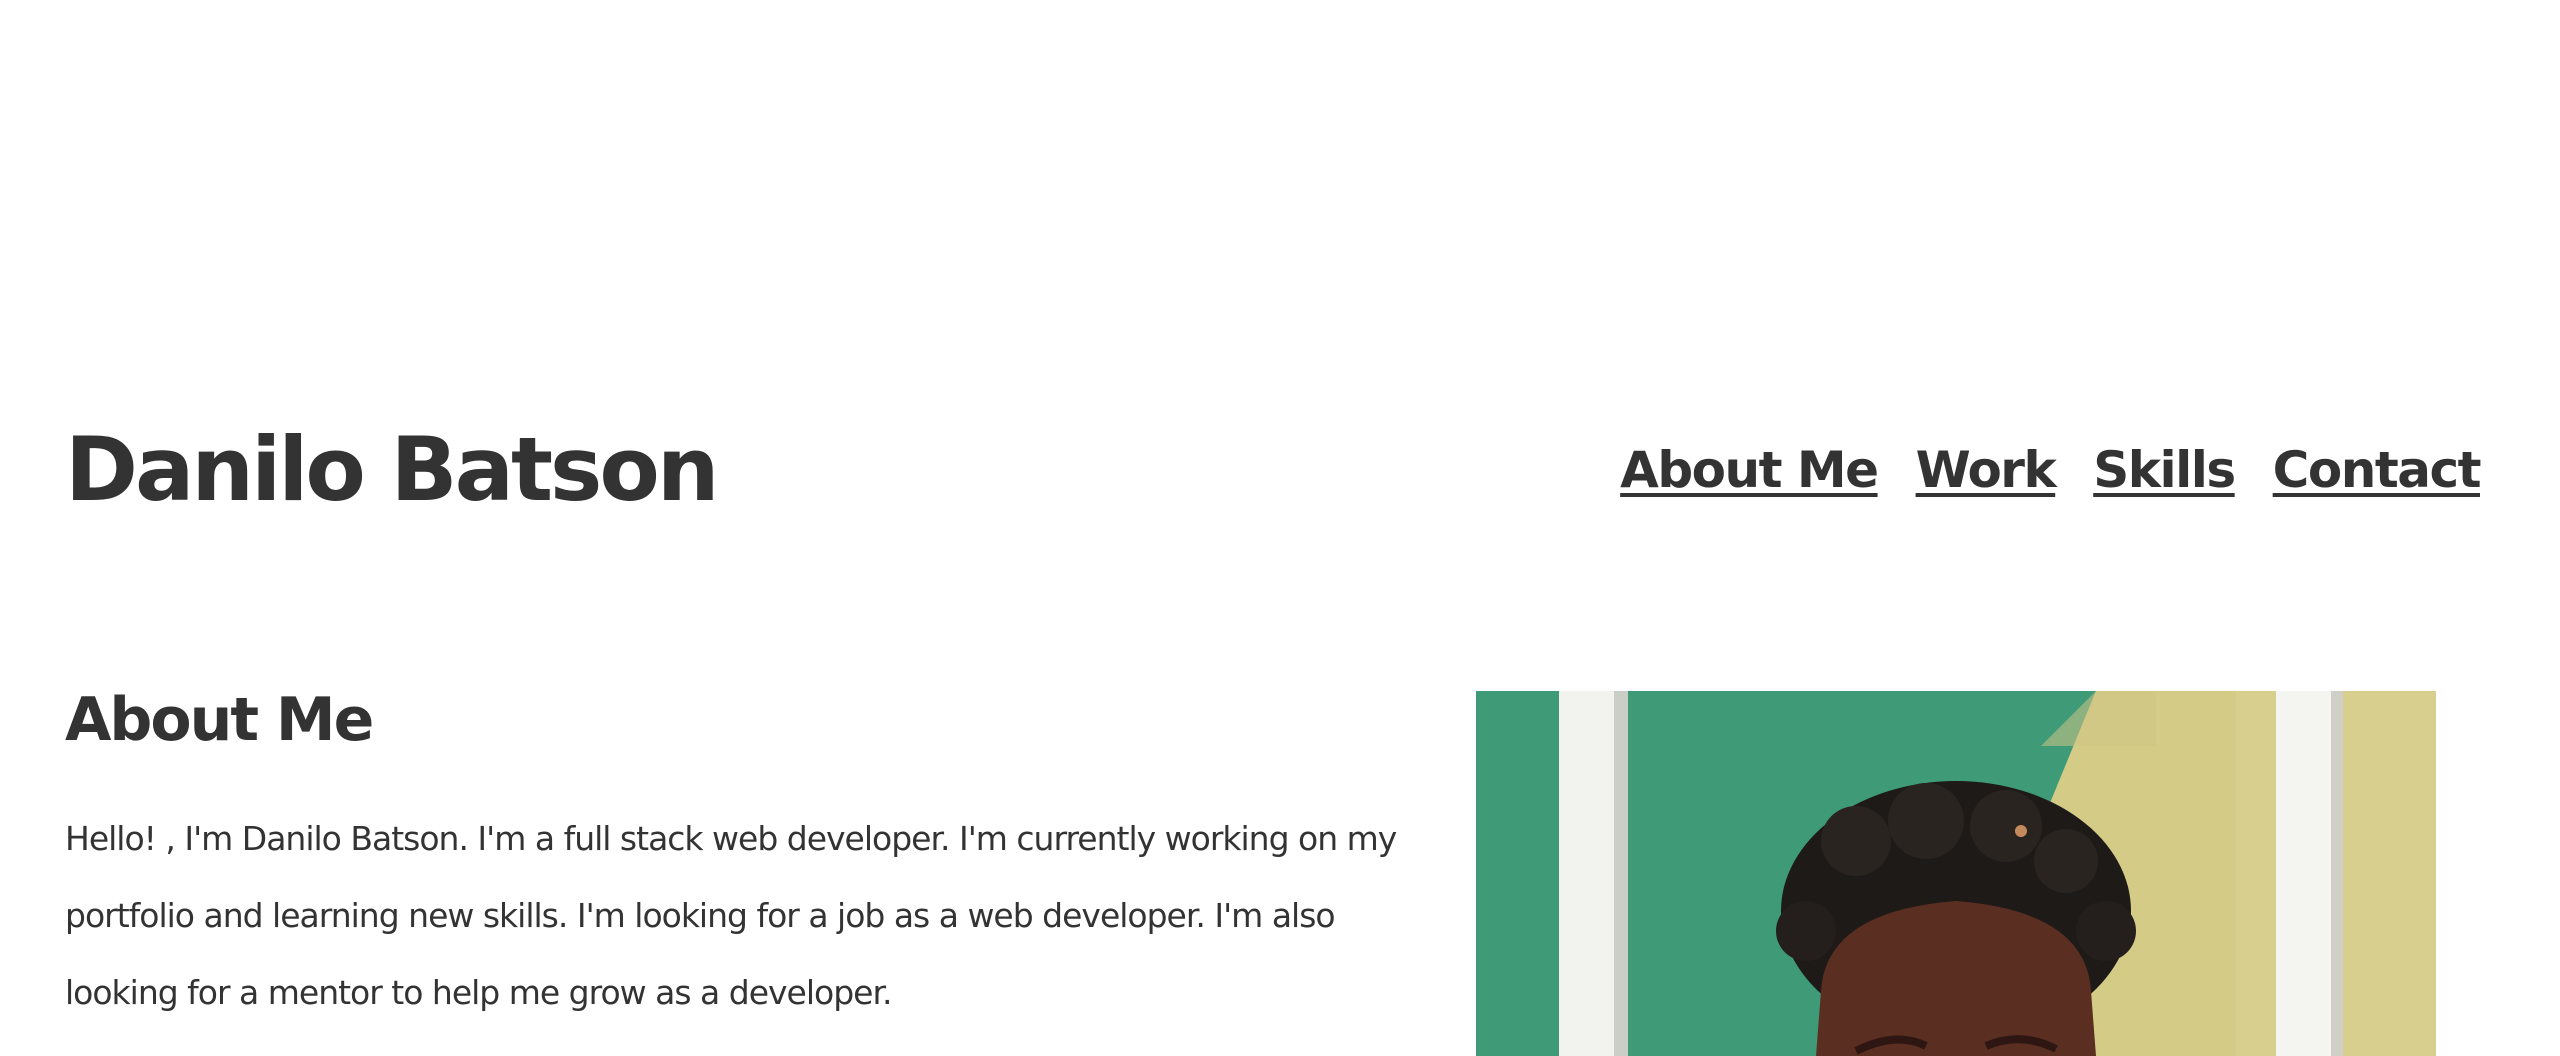 The height and width of the screenshot is (1056, 2560). What do you see at coordinates (1986, 470) in the screenshot?
I see `nav-link-work: Work` at bounding box center [1986, 470].